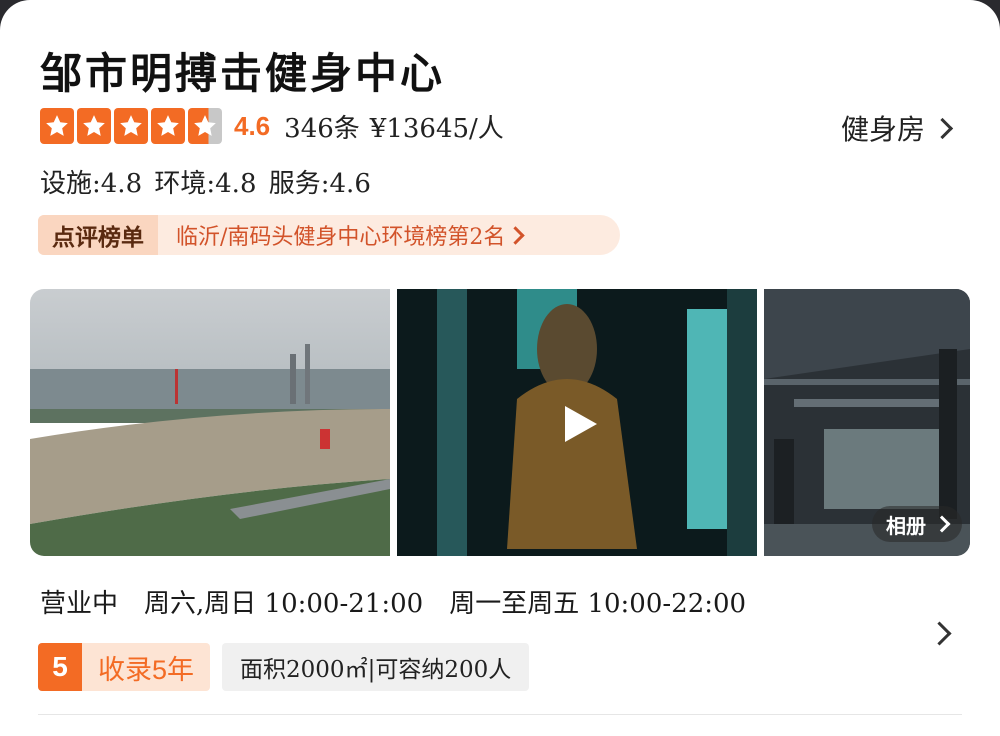 Image resolution: width=1000 pixels, height=736 pixels. Describe the element at coordinates (906, 526) in the screenshot. I see `album-label: 相册` at that location.